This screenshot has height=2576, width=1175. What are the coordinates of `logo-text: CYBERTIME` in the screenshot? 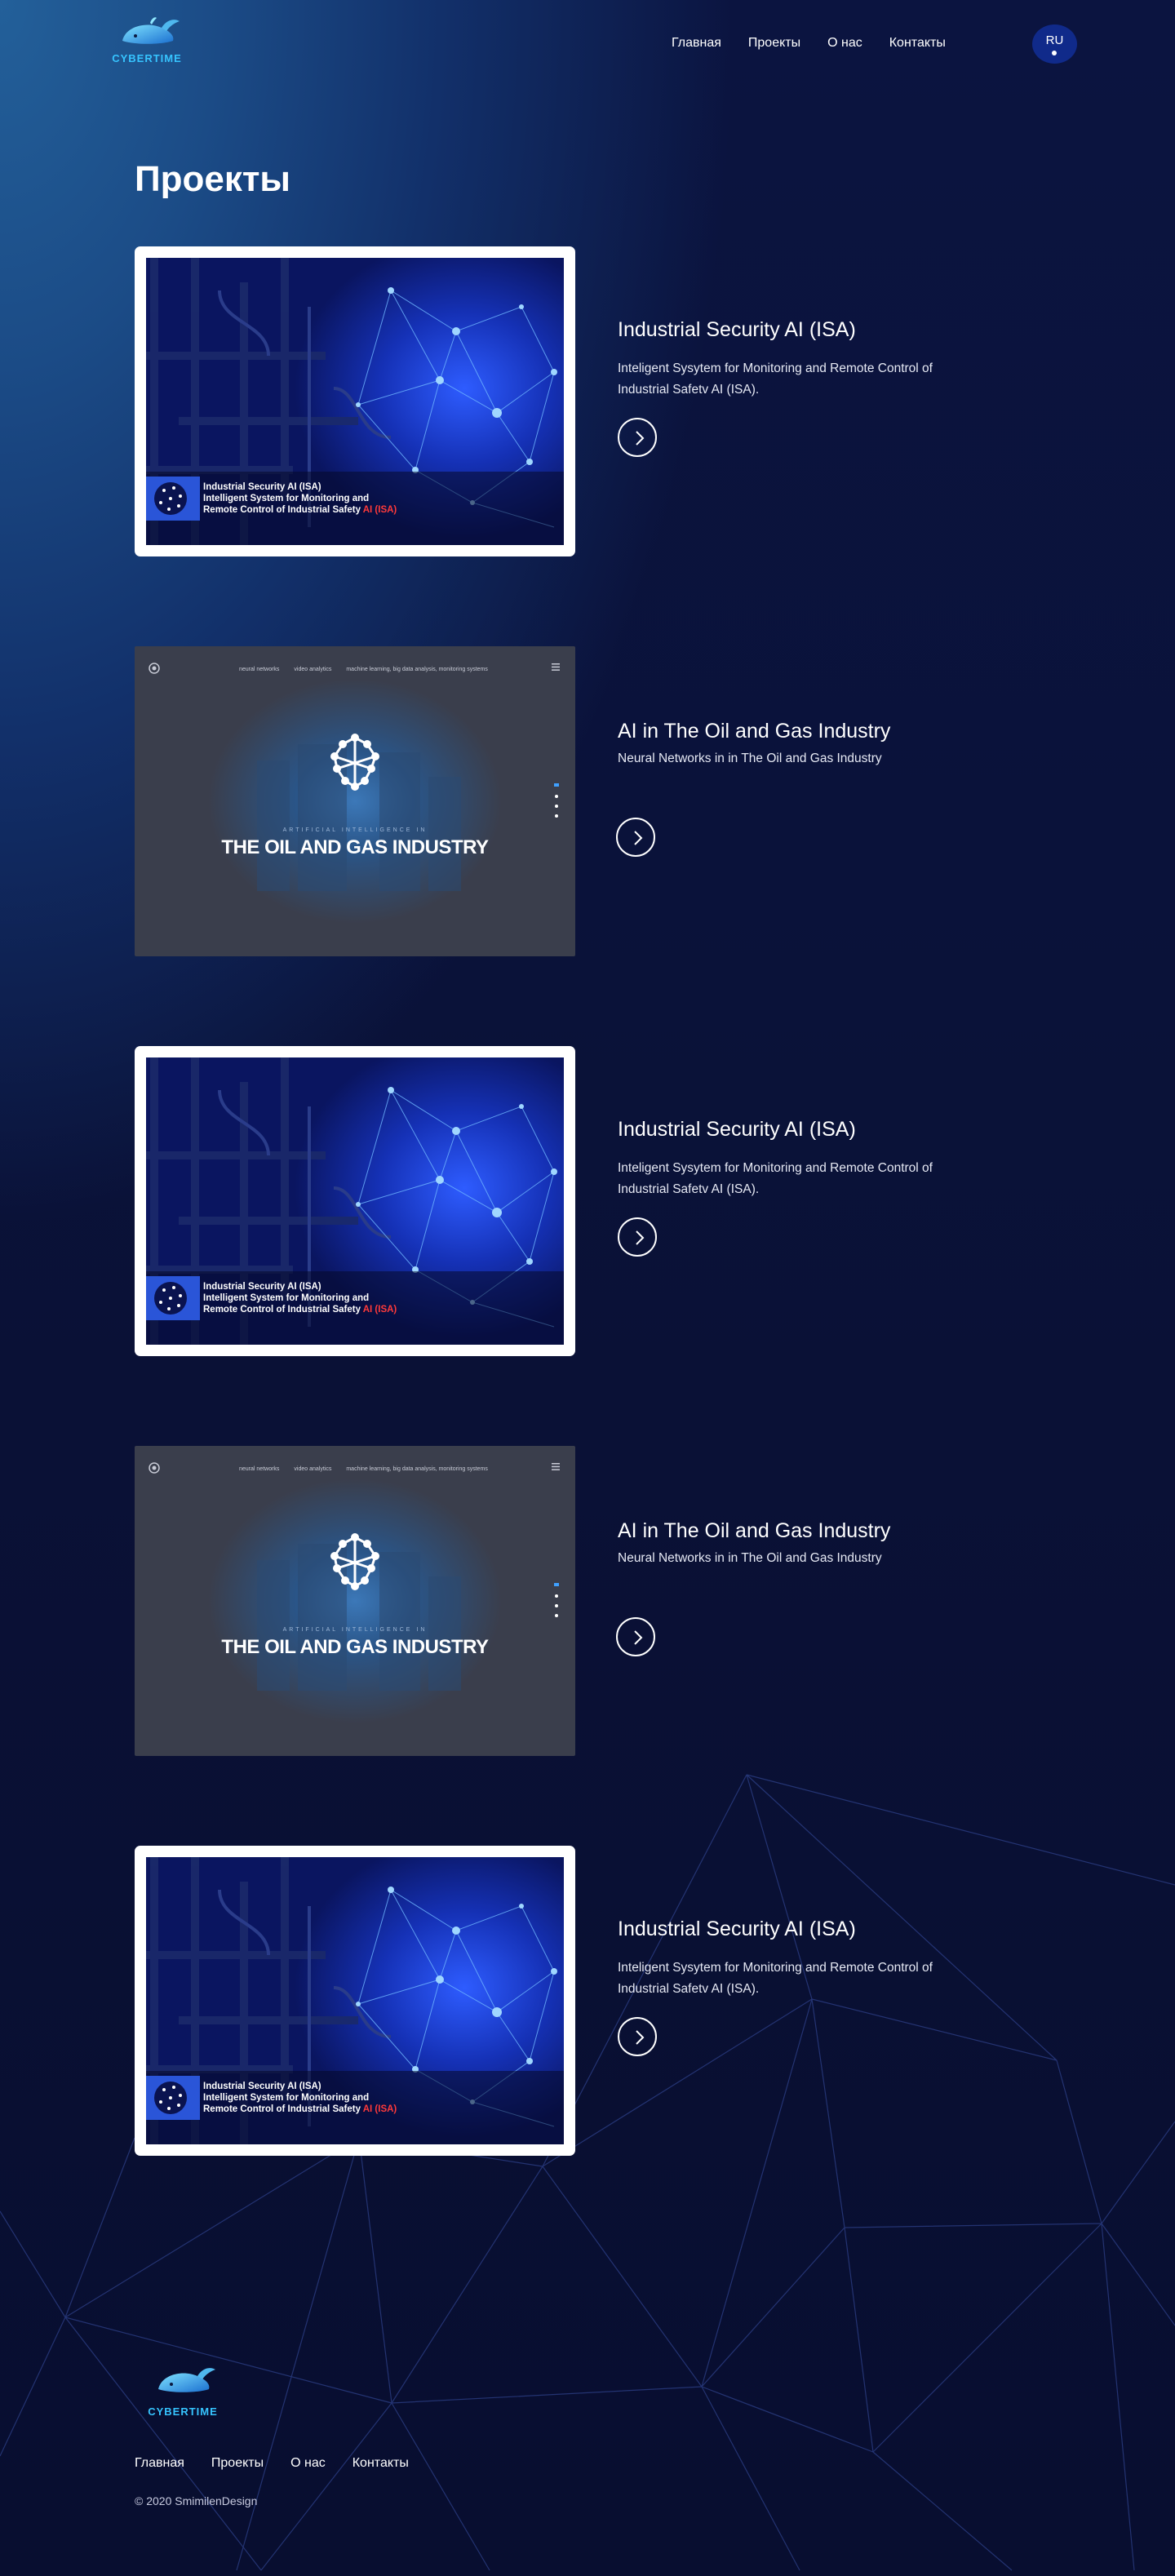 It's located at (147, 58).